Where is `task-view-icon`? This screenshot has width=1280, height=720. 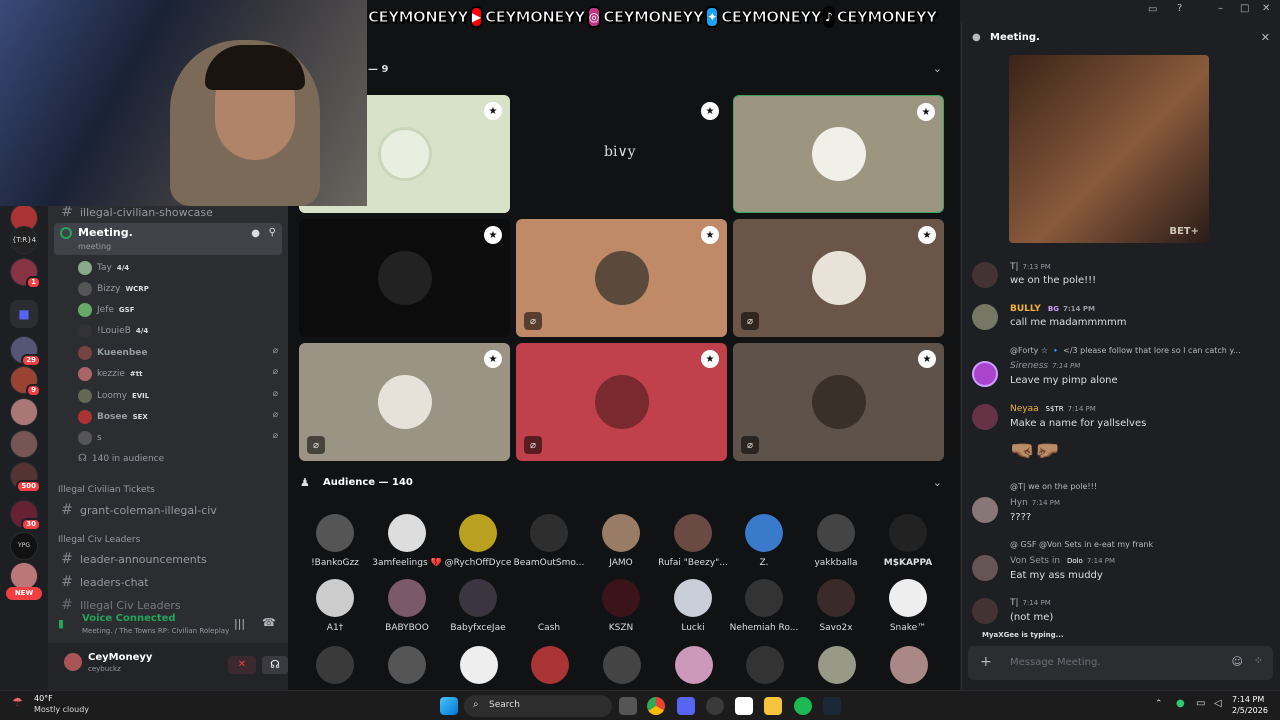 task-view-icon is located at coordinates (628, 706).